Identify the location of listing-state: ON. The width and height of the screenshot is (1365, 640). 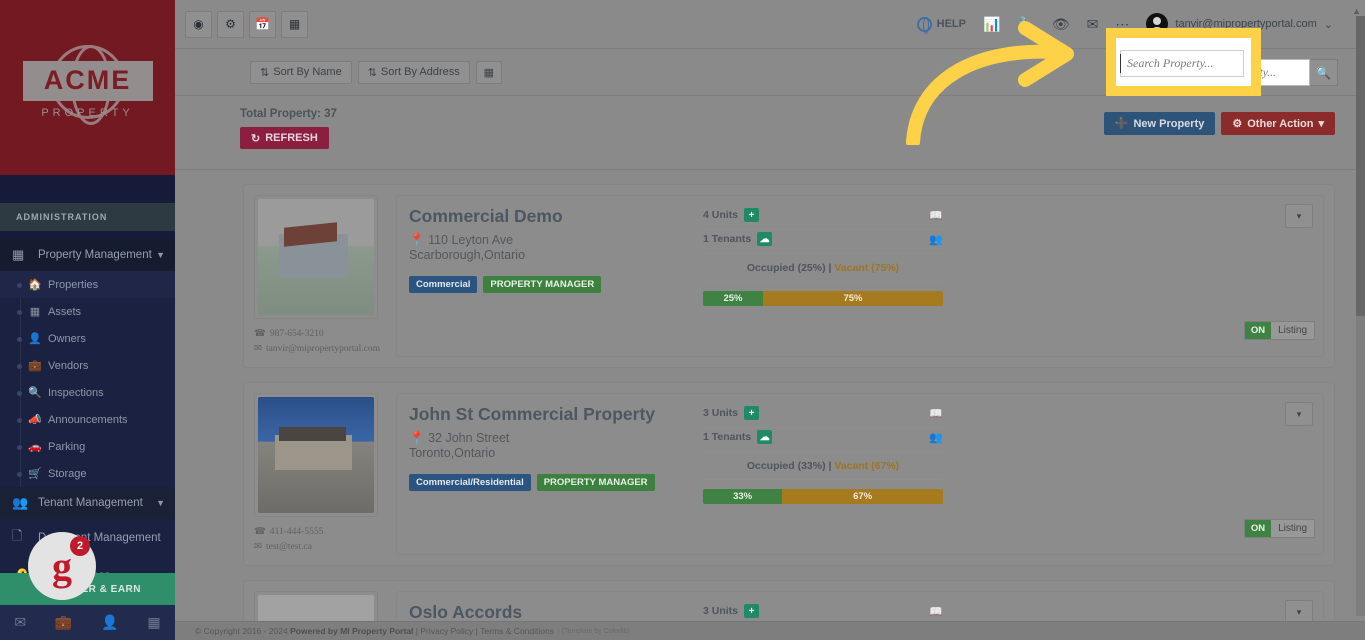
(1258, 528).